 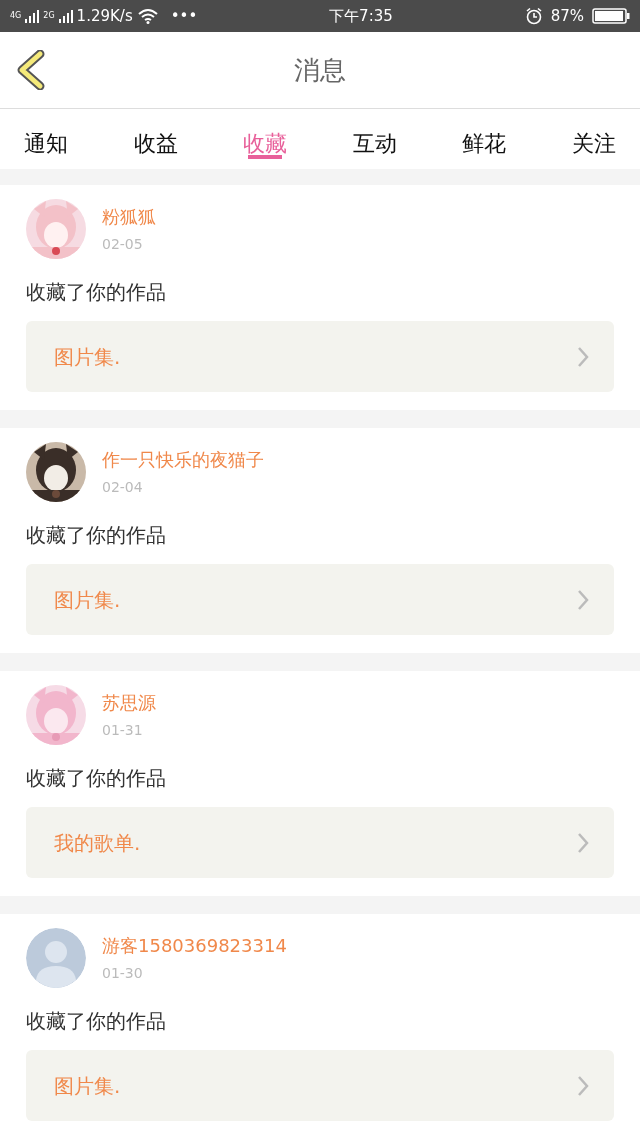 I want to click on message-date: 01-30, so click(x=123, y=973).